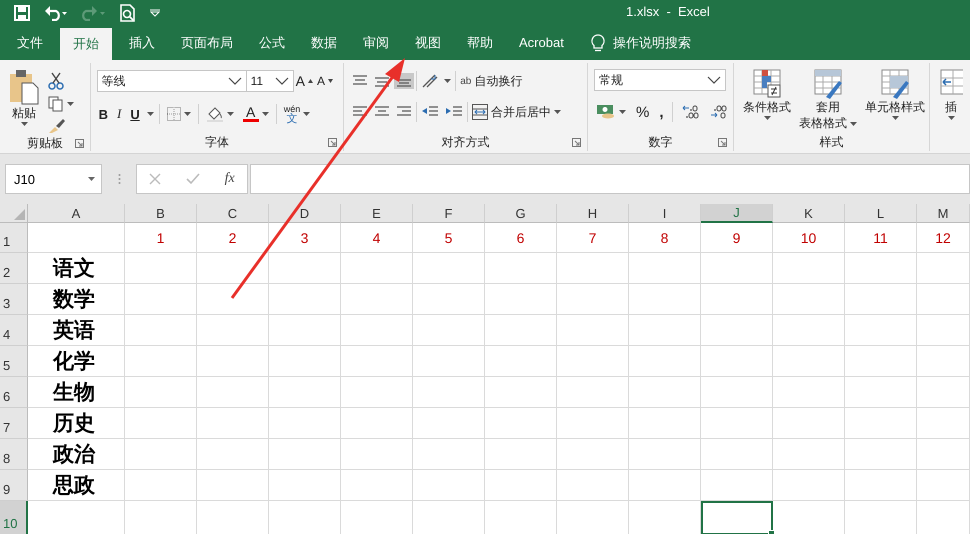 This screenshot has width=970, height=534. What do you see at coordinates (651, 43) in the screenshot?
I see `tell-me-search: 操作说明搜索` at bounding box center [651, 43].